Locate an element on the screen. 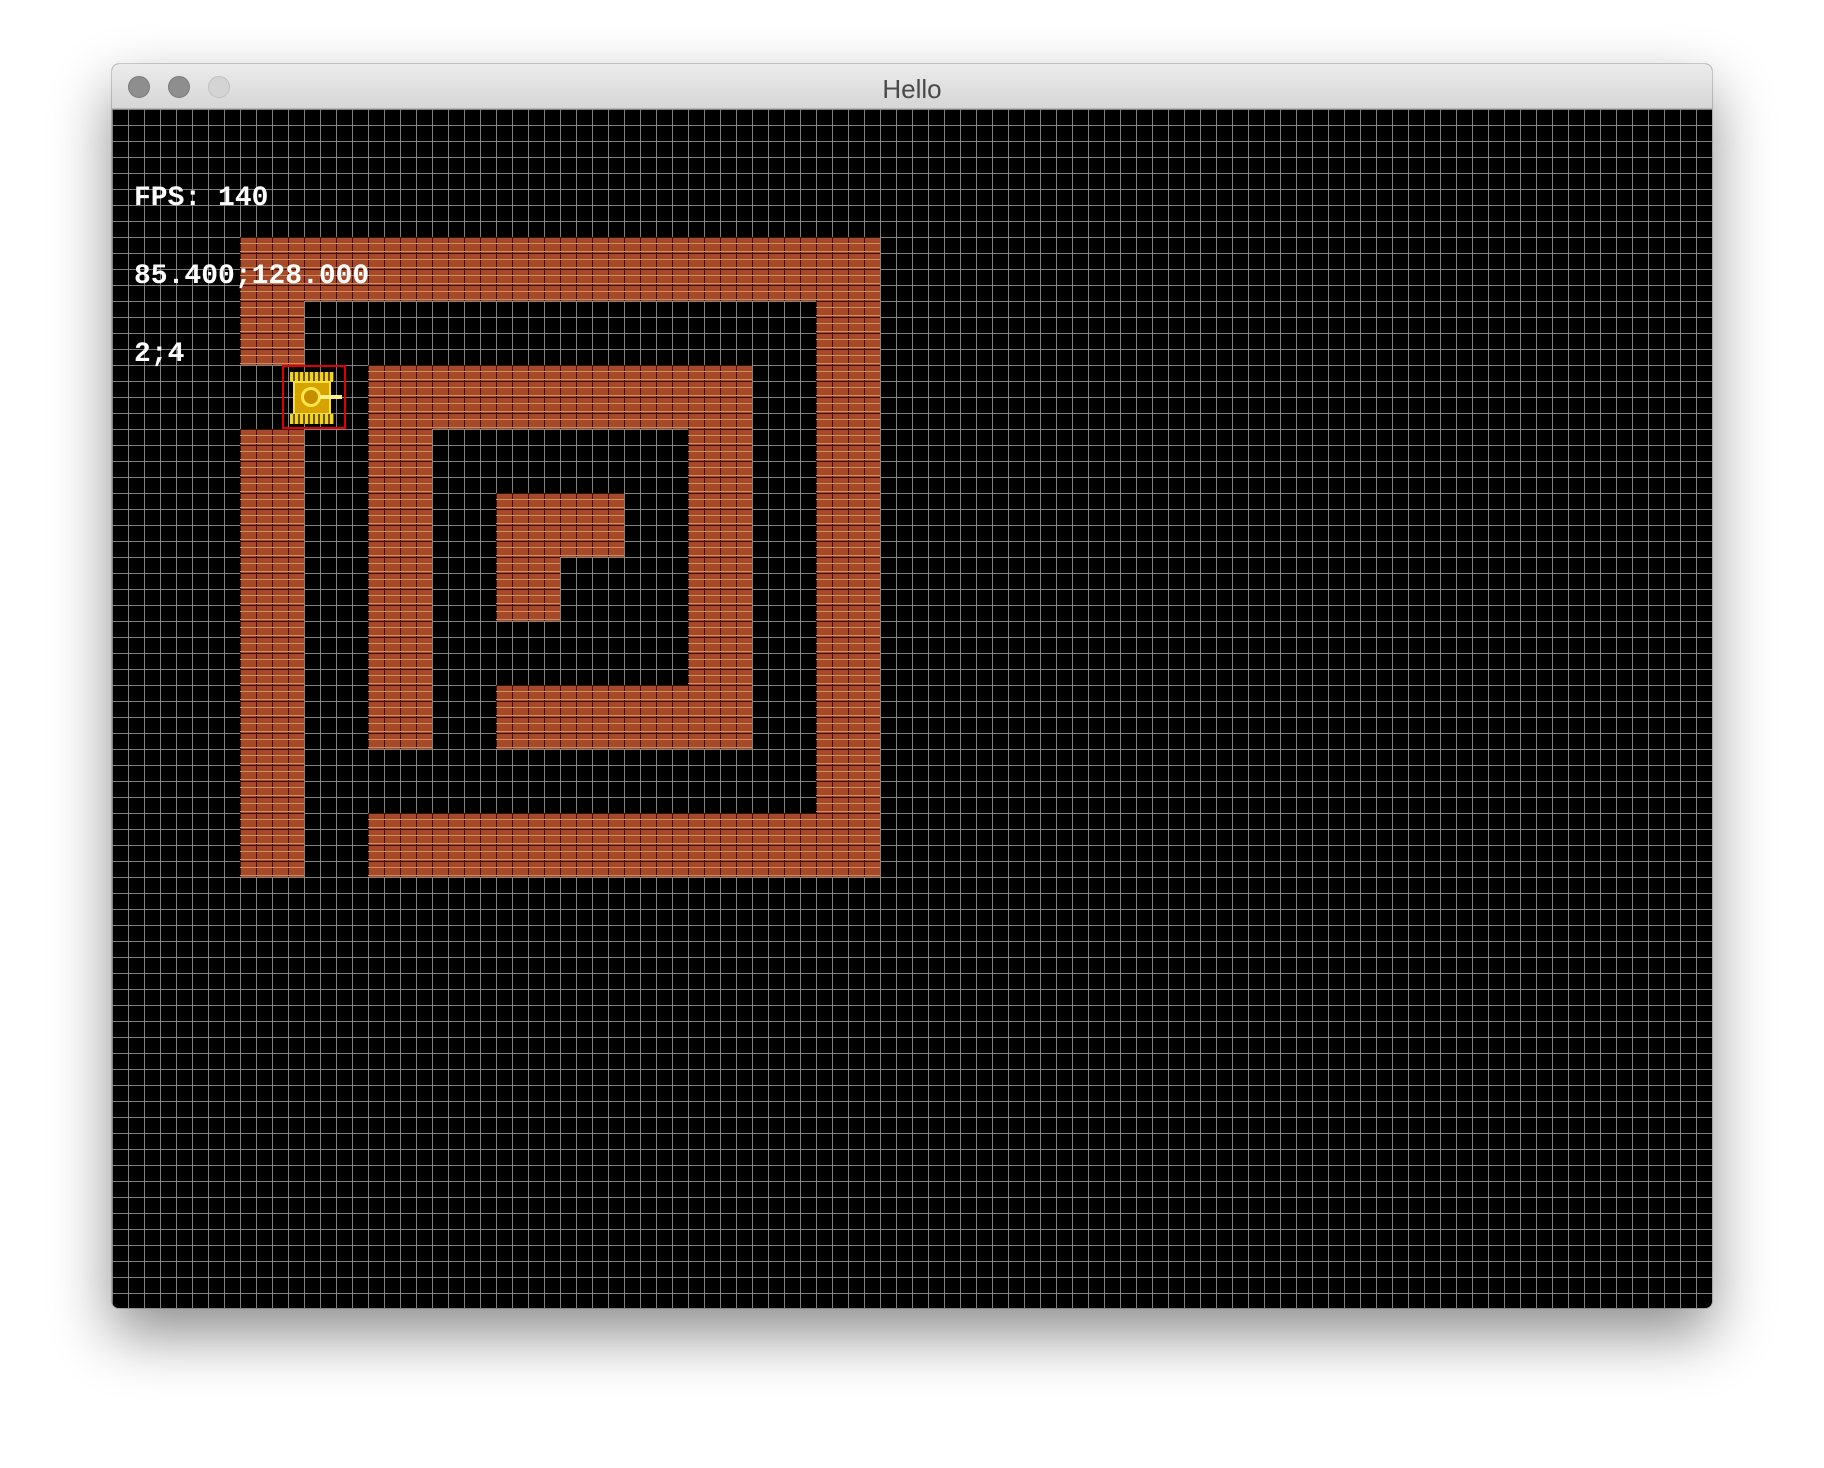 The height and width of the screenshot is (1468, 1824). cell-readout: 2;4 is located at coordinates (159, 354).